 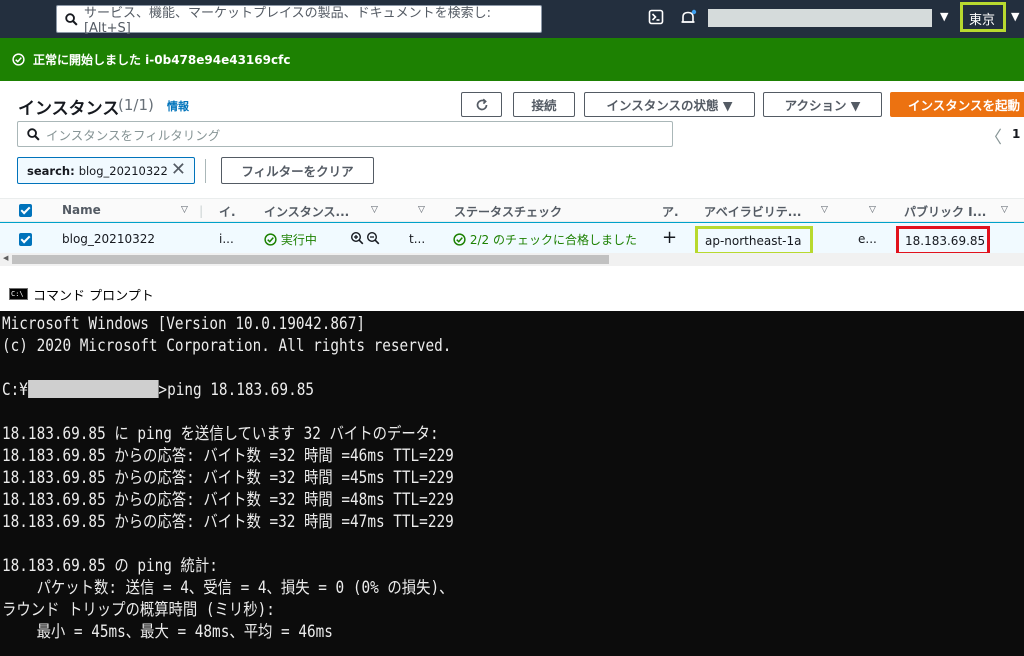 What do you see at coordinates (18, 294) in the screenshot?
I see `command-prompt-icon: C:\` at bounding box center [18, 294].